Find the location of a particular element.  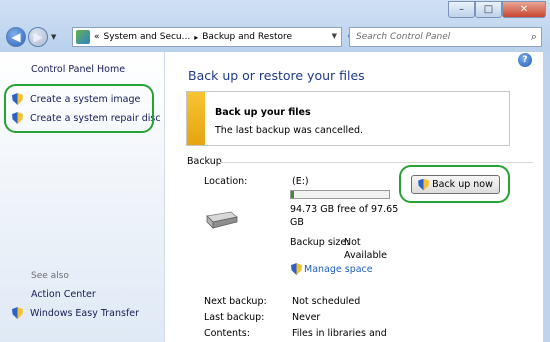

last-backup-label: Last backup: is located at coordinates (234, 317).